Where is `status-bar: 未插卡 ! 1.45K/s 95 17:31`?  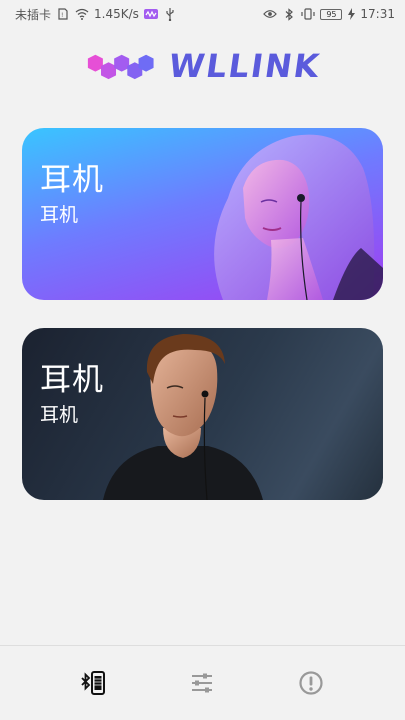 status-bar: 未插卡 ! 1.45K/s 95 17:31 is located at coordinates (202, 14).